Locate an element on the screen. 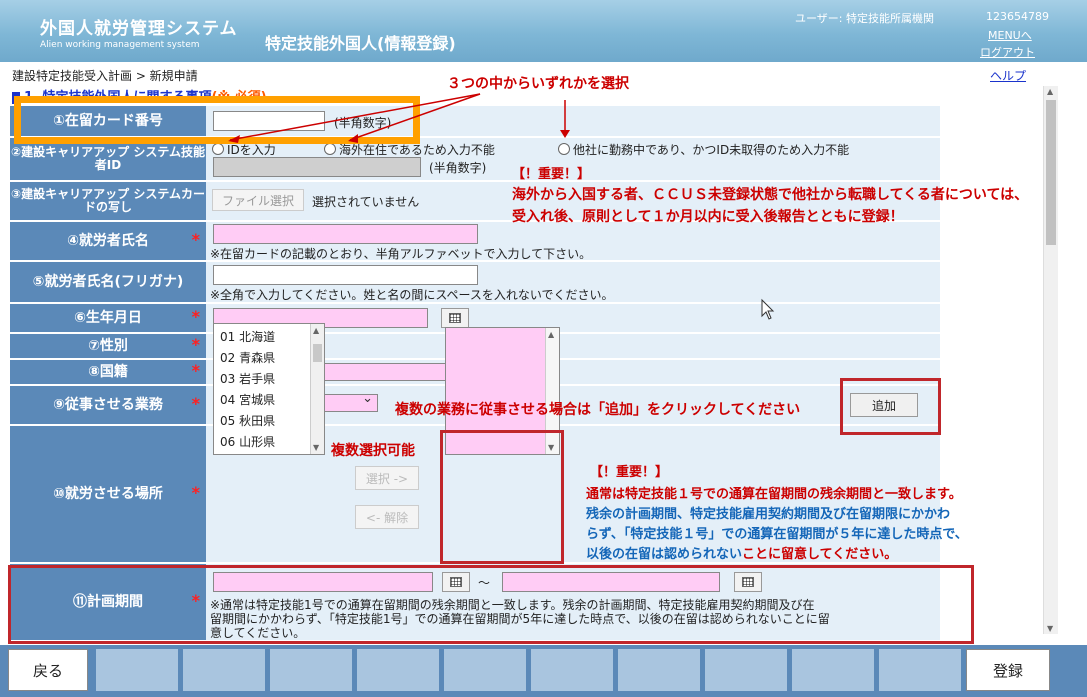 The width and height of the screenshot is (1087, 697). annotation-important2-line2: 残余の計画期間、特定技能雇用契約期間及び在留期限にかかわ is located at coordinates (768, 514).